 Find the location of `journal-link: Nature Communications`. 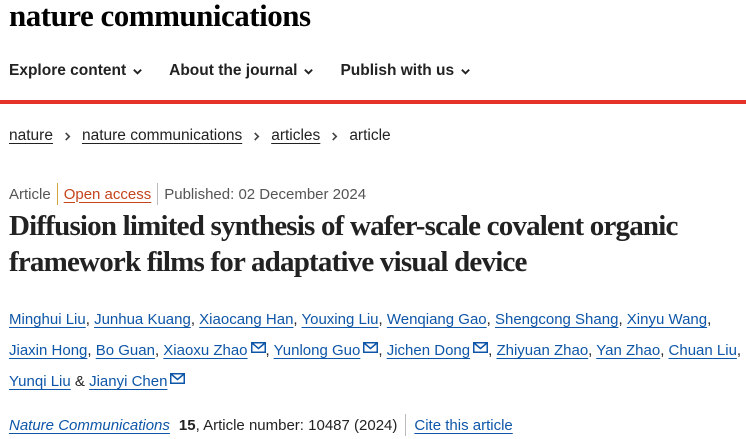

journal-link: Nature Communications is located at coordinates (89, 425).